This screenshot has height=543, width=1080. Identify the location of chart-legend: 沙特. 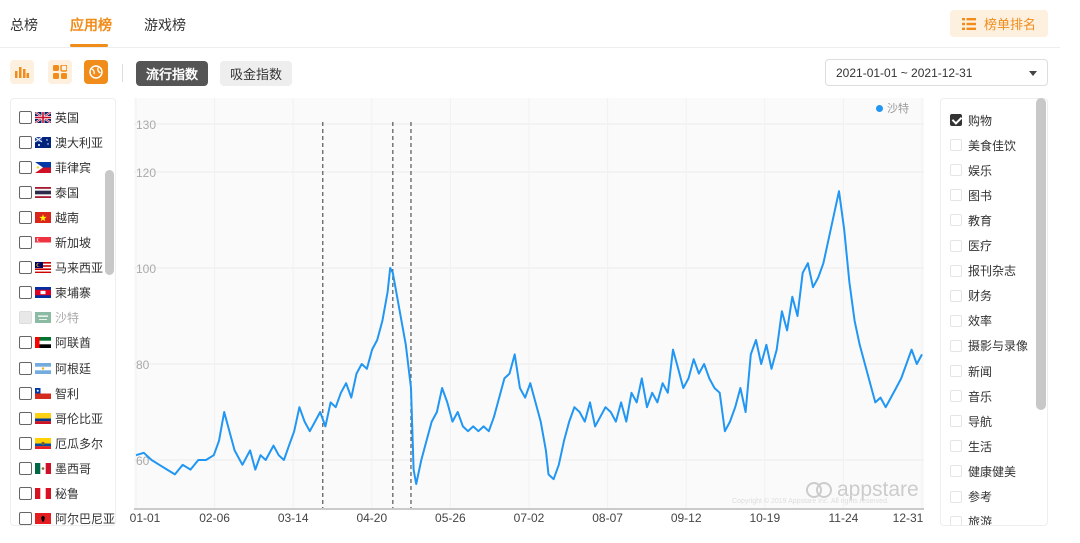
(892, 108).